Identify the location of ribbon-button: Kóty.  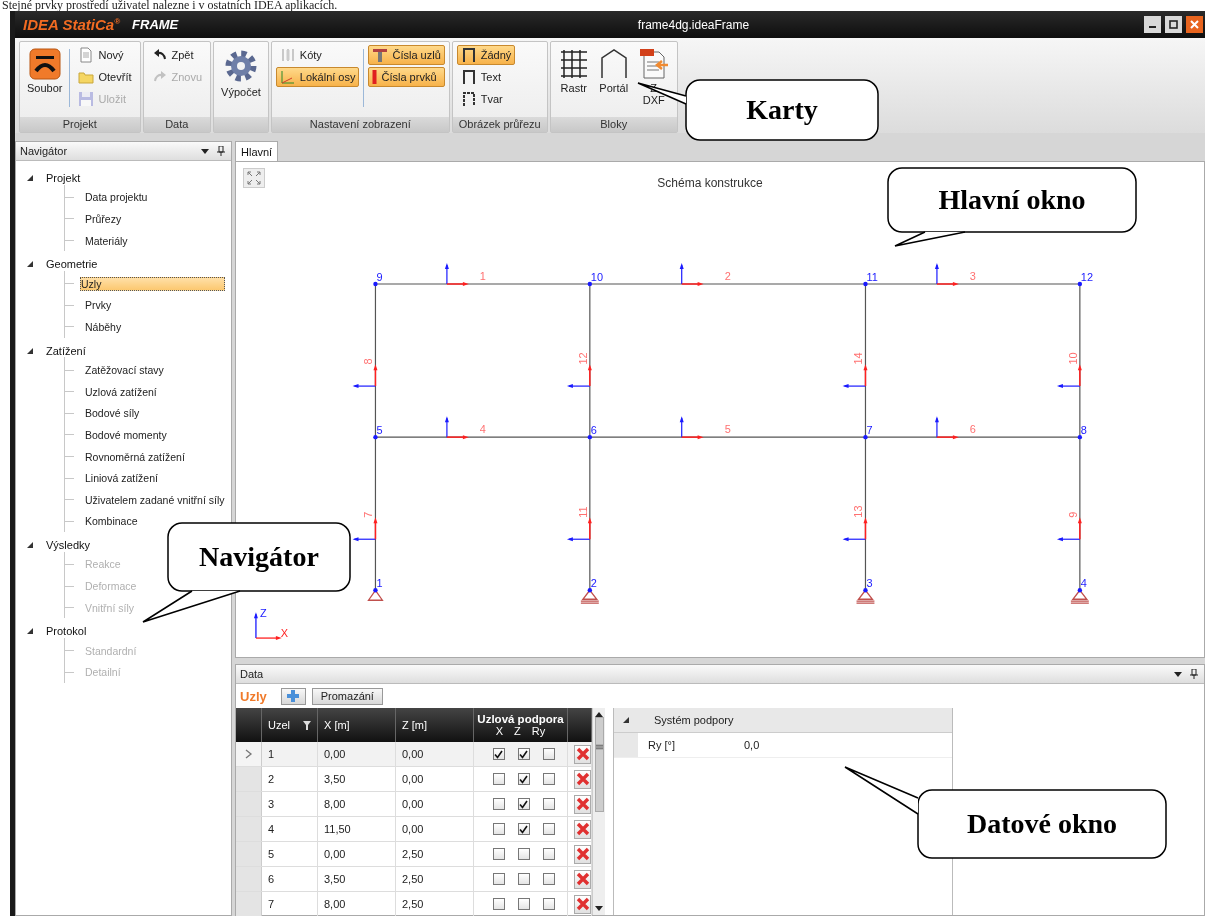
(317, 55).